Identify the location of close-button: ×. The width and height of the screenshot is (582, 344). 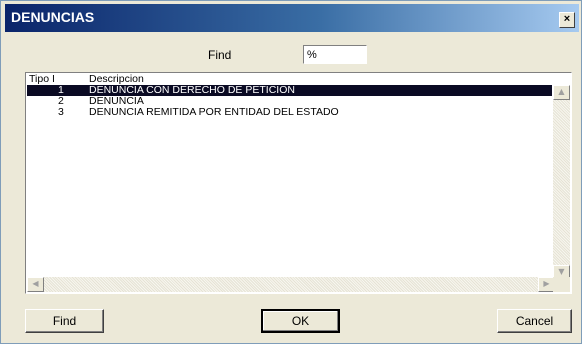
(567, 20).